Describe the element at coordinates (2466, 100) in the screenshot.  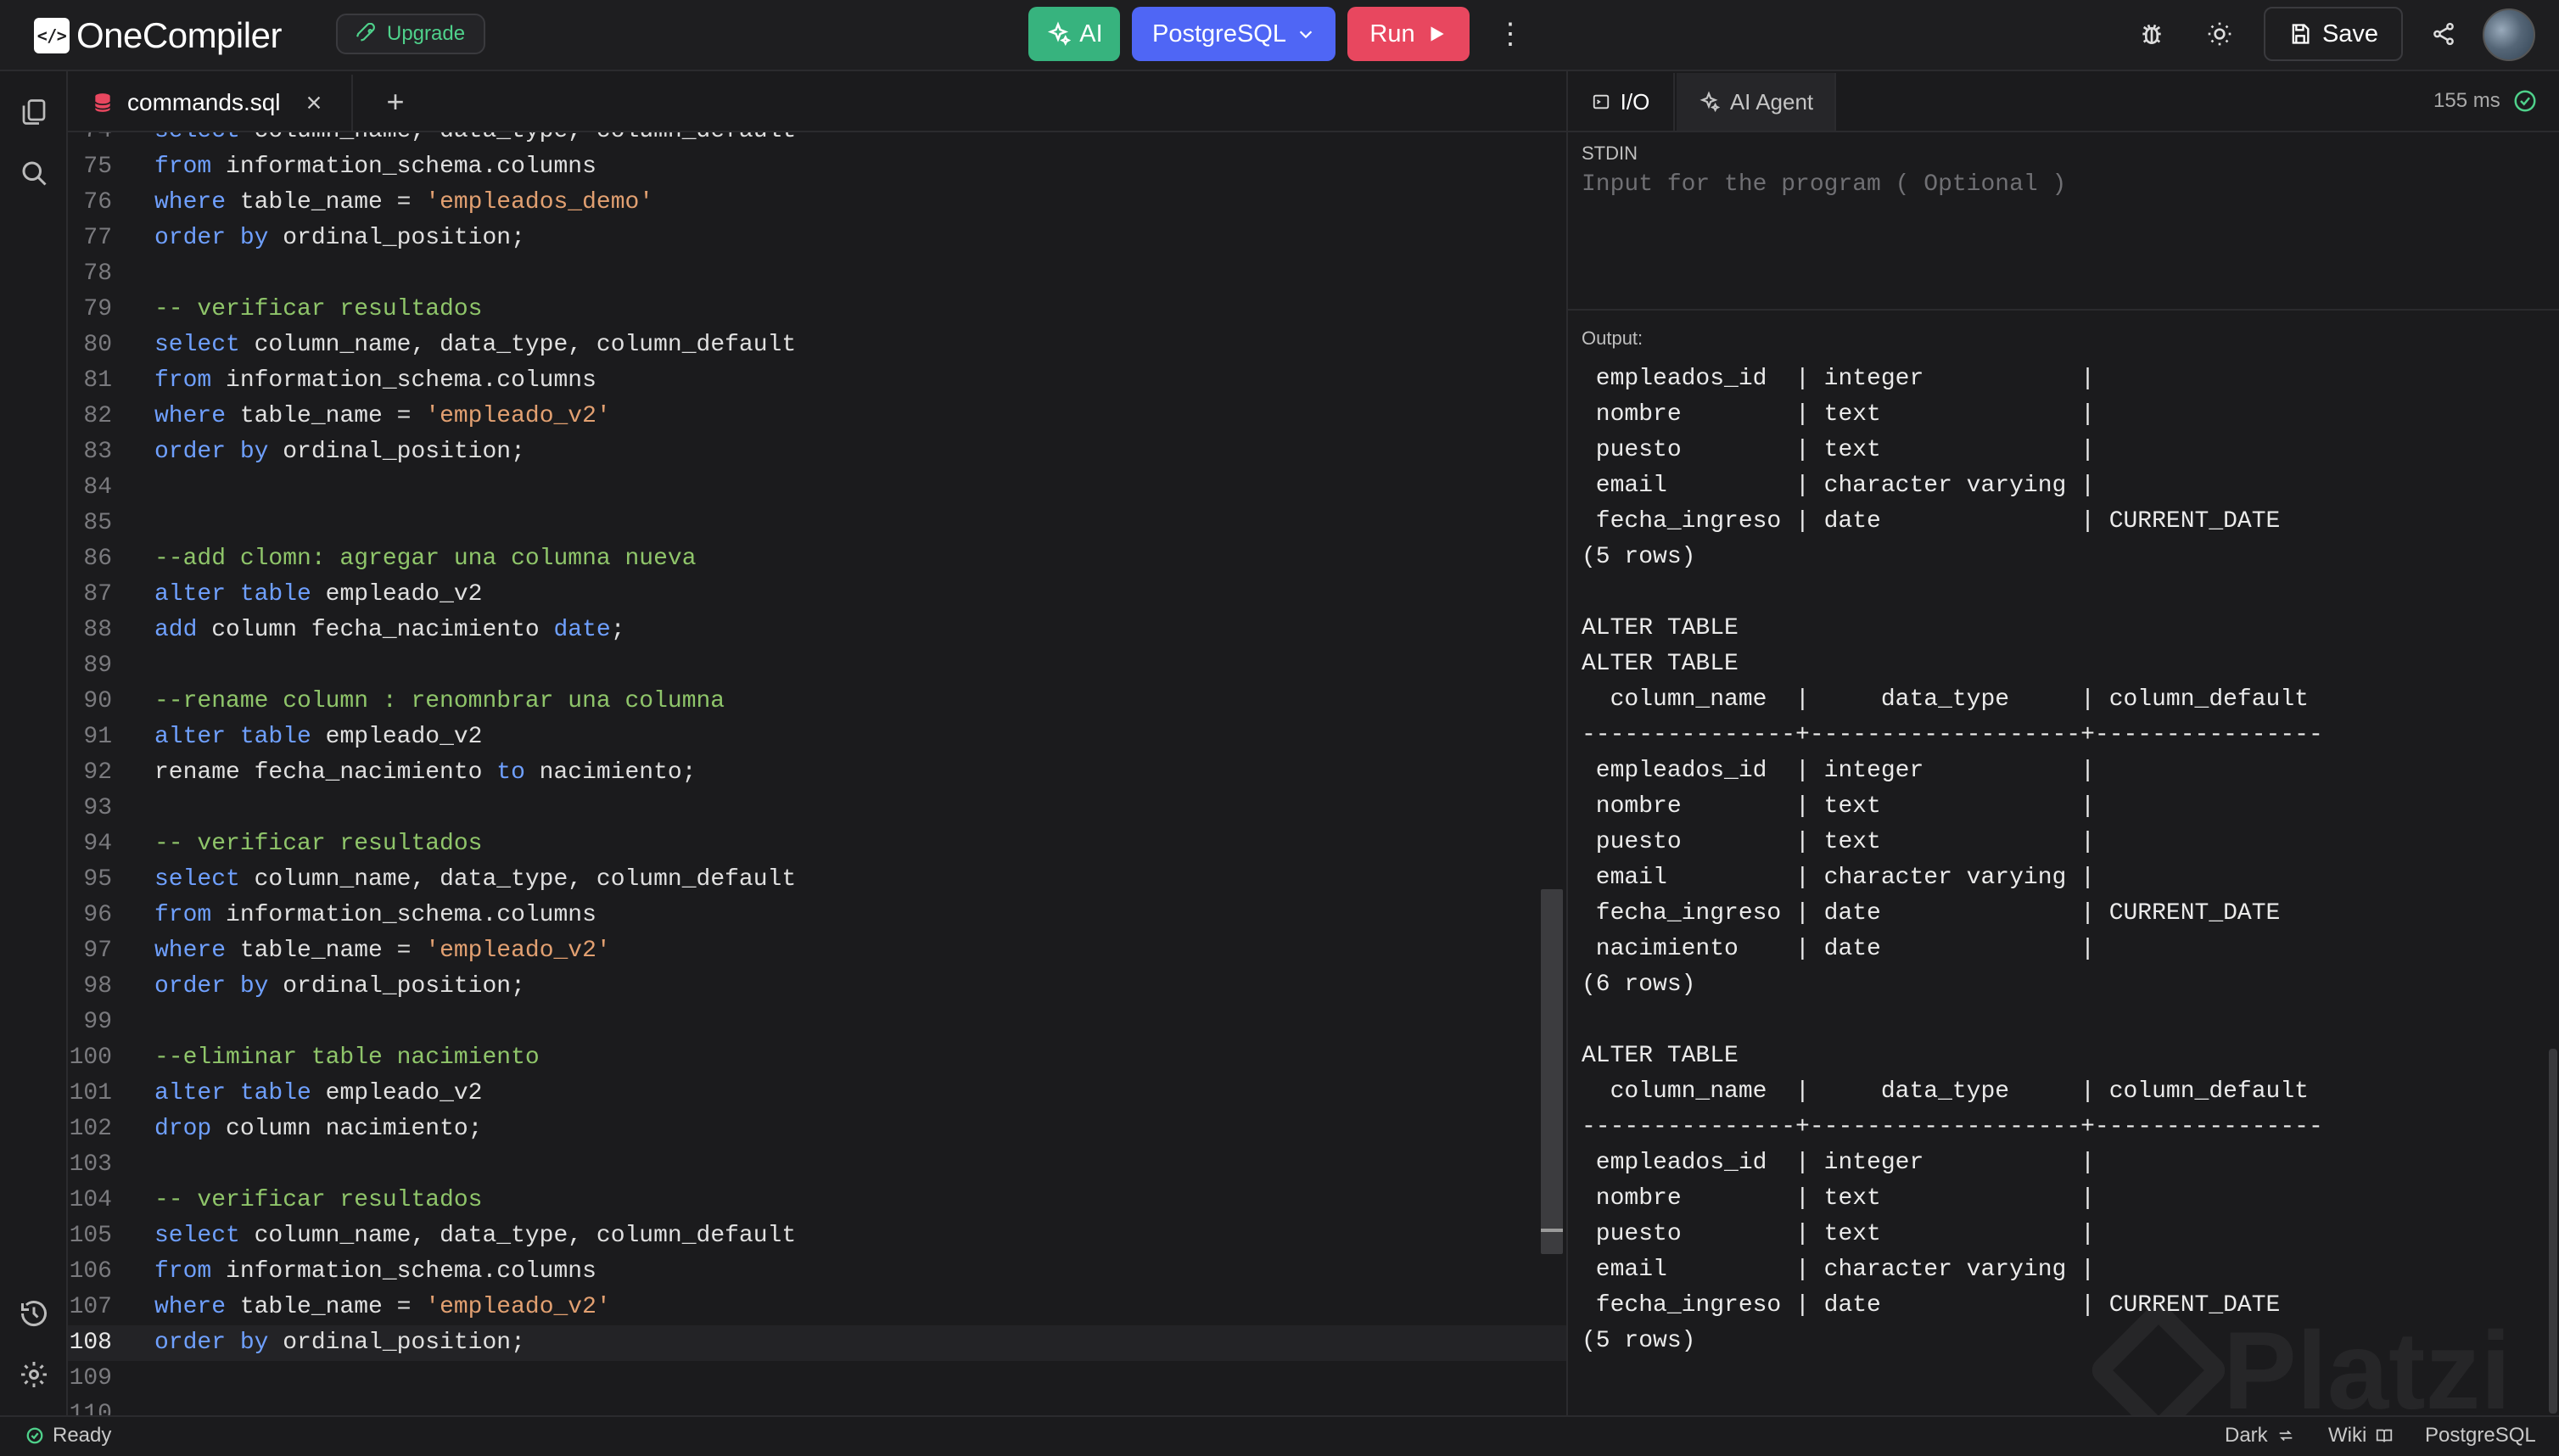
I see `execution-time-value: 155 ms` at that location.